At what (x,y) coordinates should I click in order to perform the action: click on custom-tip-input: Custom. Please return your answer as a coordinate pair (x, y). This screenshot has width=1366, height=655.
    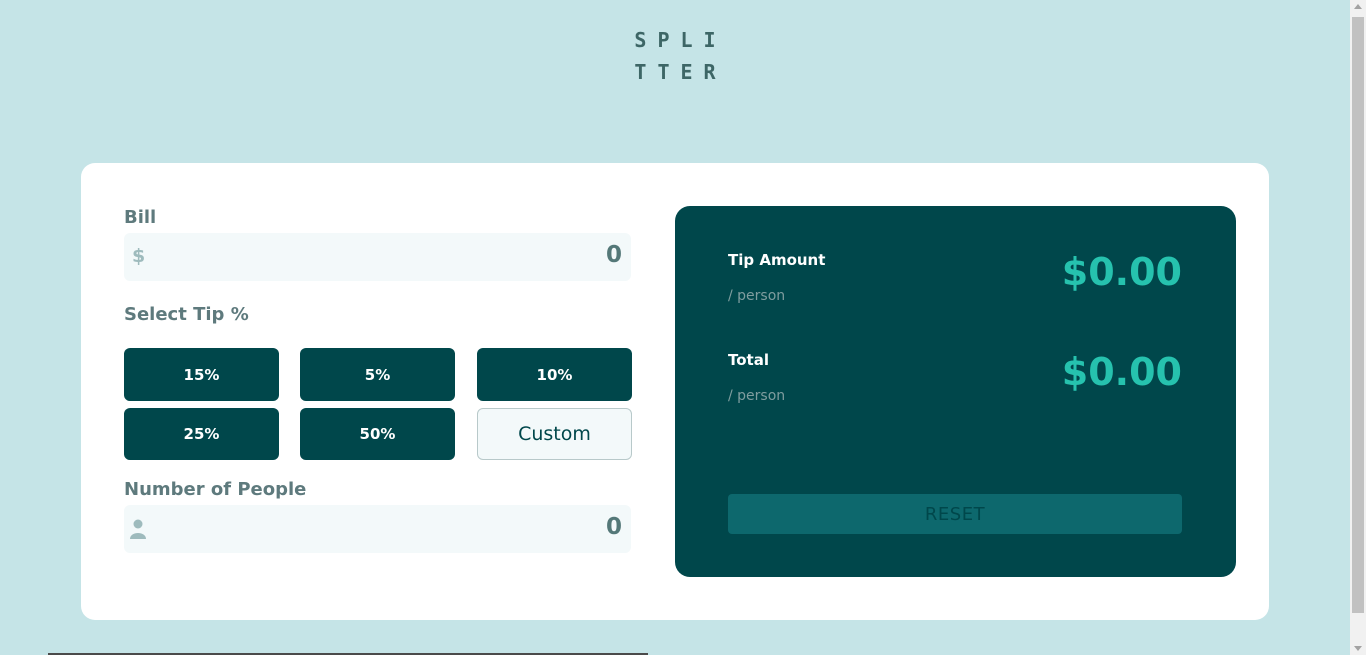
    Looking at the image, I should click on (554, 434).